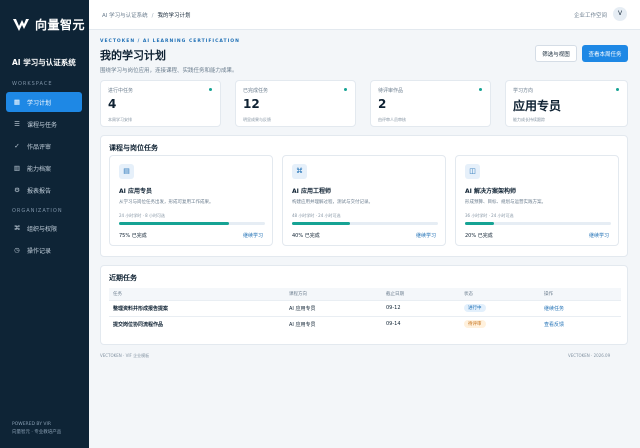  I want to click on stat-card-completed: 已完成任务 12 明显成果与反馈, so click(295, 103).